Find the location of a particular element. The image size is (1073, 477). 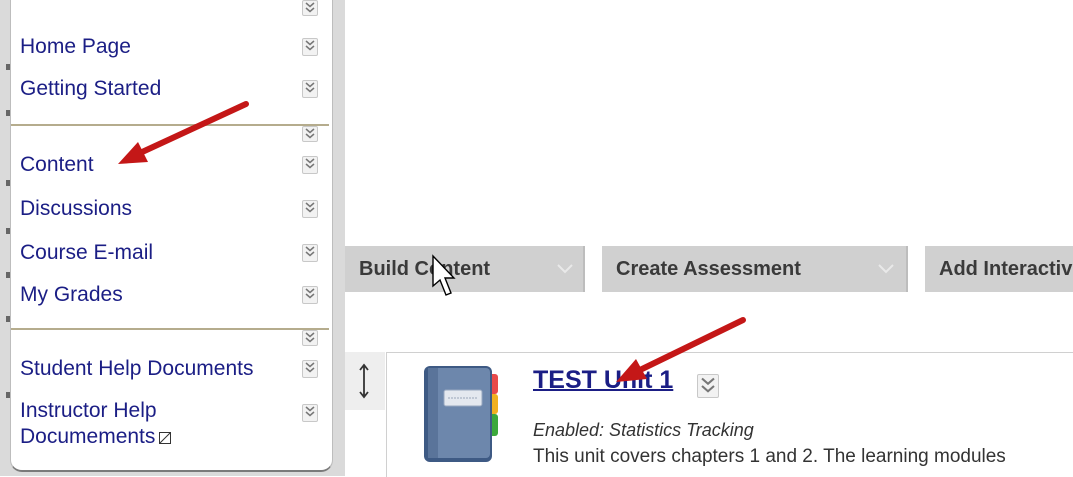

drag-handle is located at coordinates (365, 381).